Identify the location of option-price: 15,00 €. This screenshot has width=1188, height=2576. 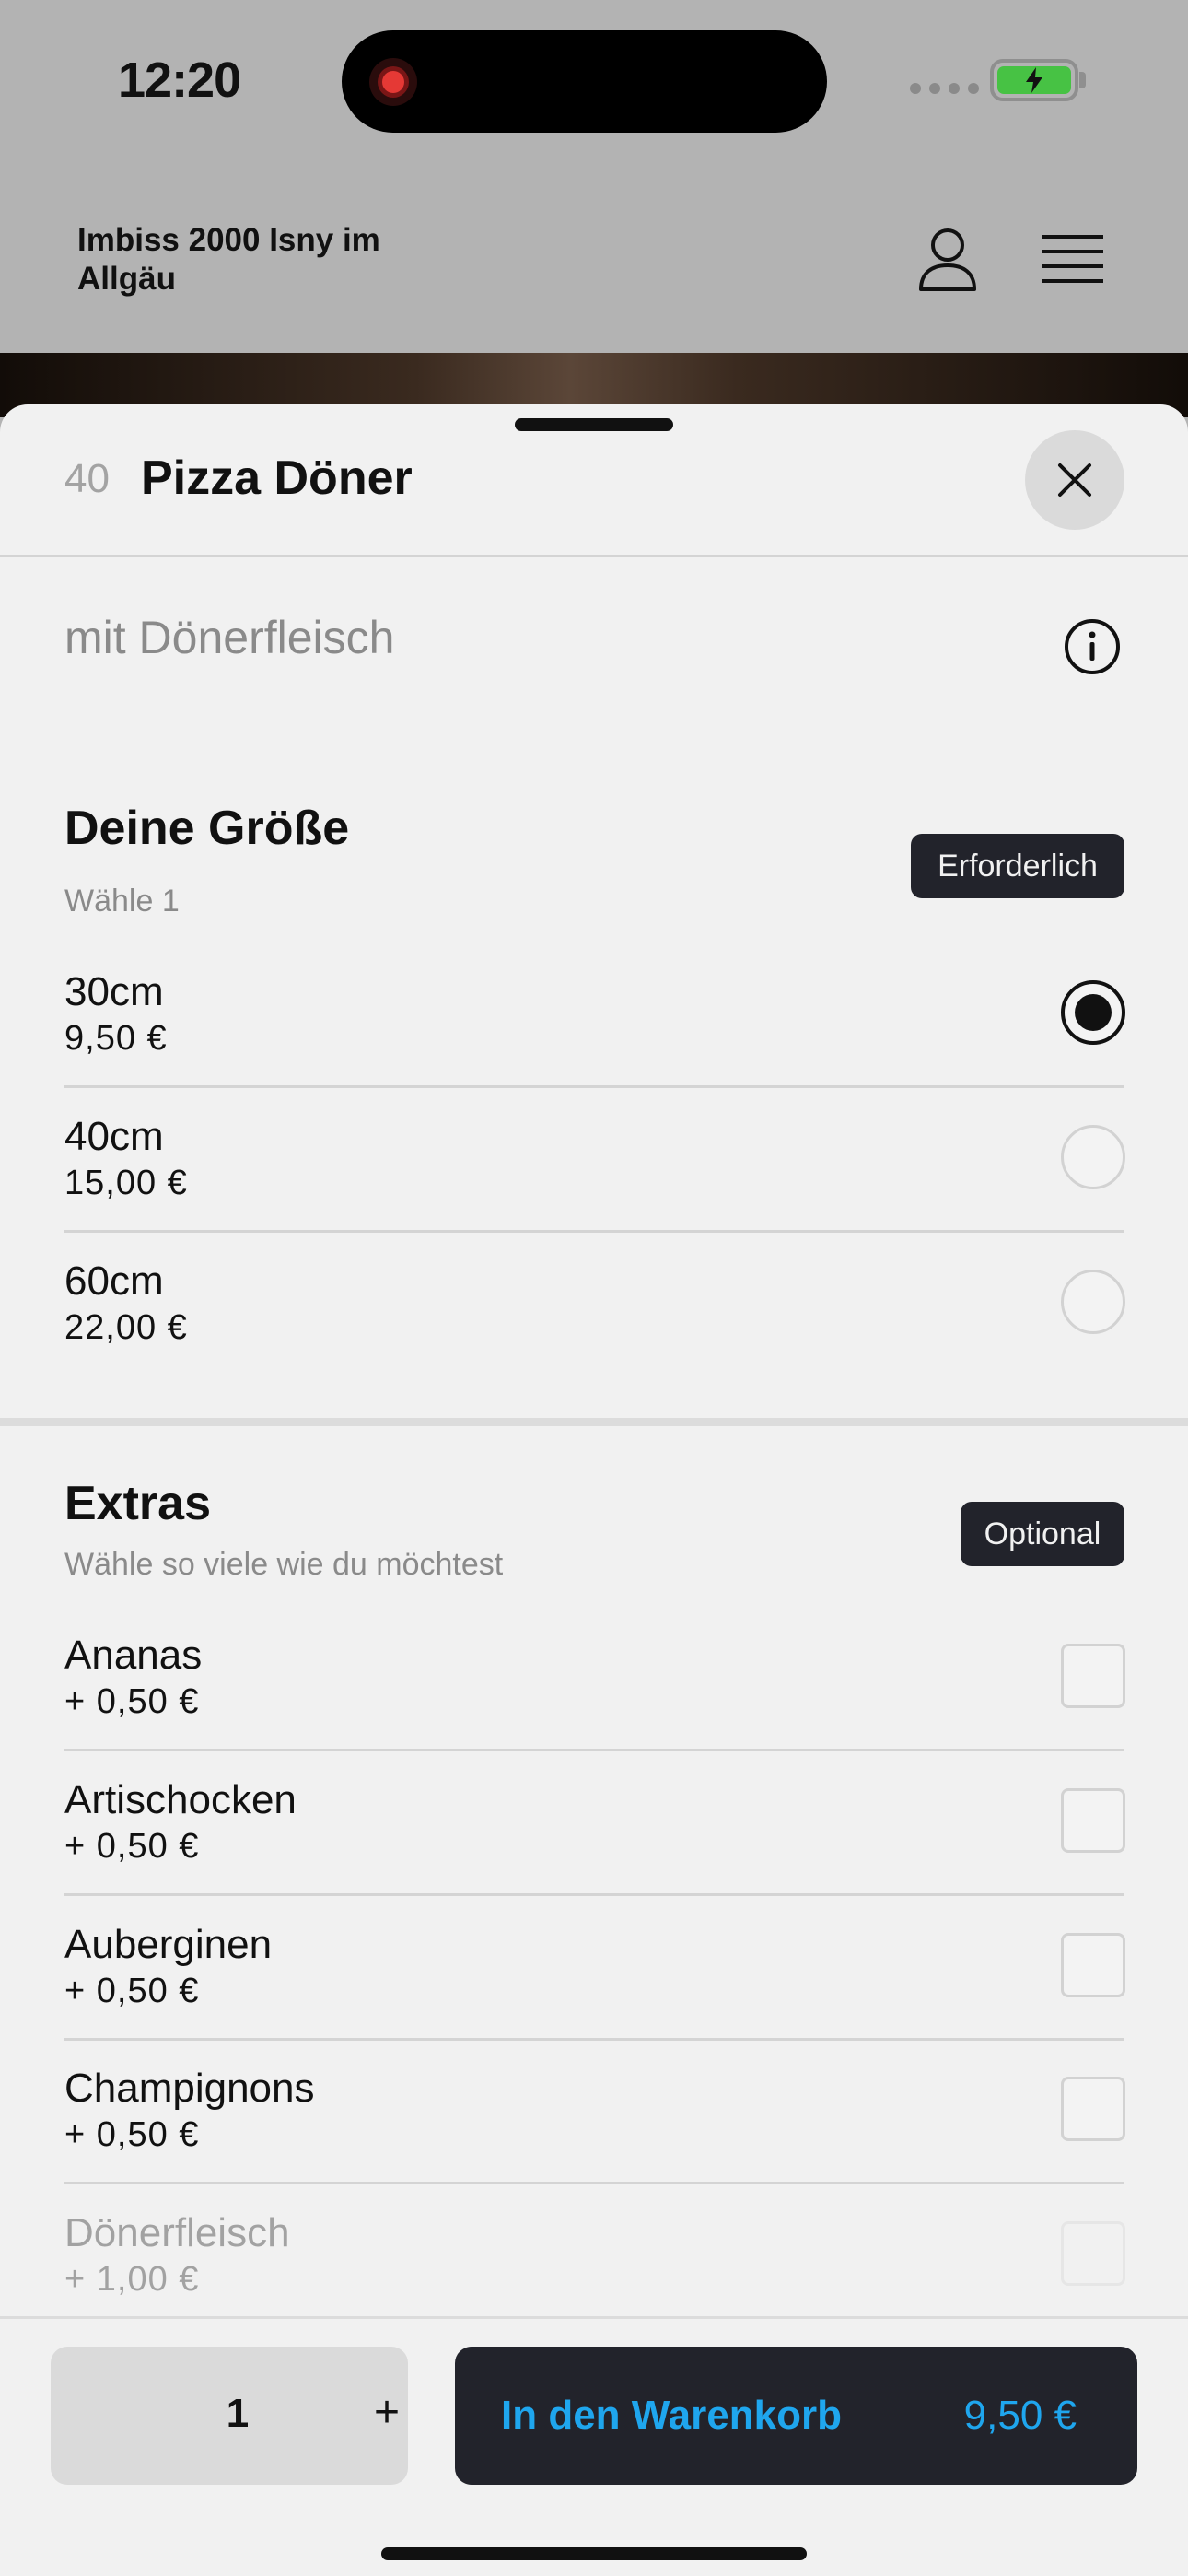
(126, 1183).